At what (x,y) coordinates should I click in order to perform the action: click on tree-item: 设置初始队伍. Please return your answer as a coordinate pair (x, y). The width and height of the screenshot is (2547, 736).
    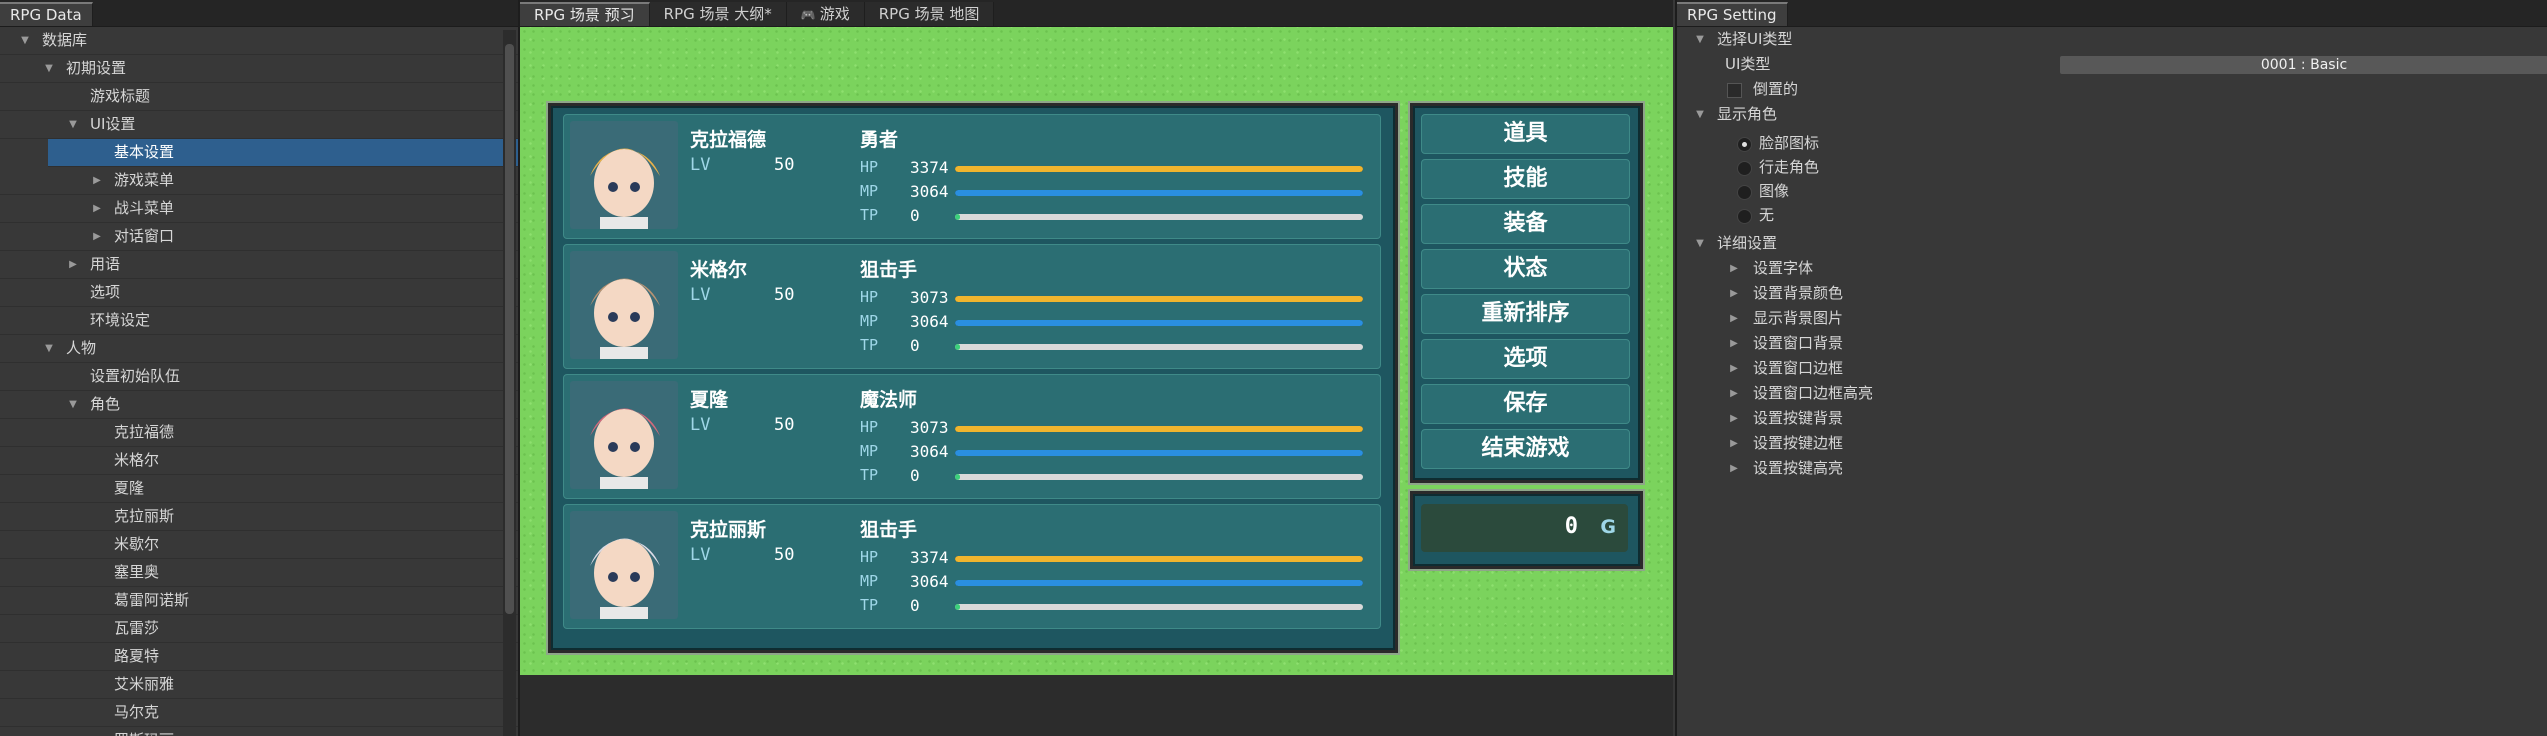
    Looking at the image, I should click on (259, 377).